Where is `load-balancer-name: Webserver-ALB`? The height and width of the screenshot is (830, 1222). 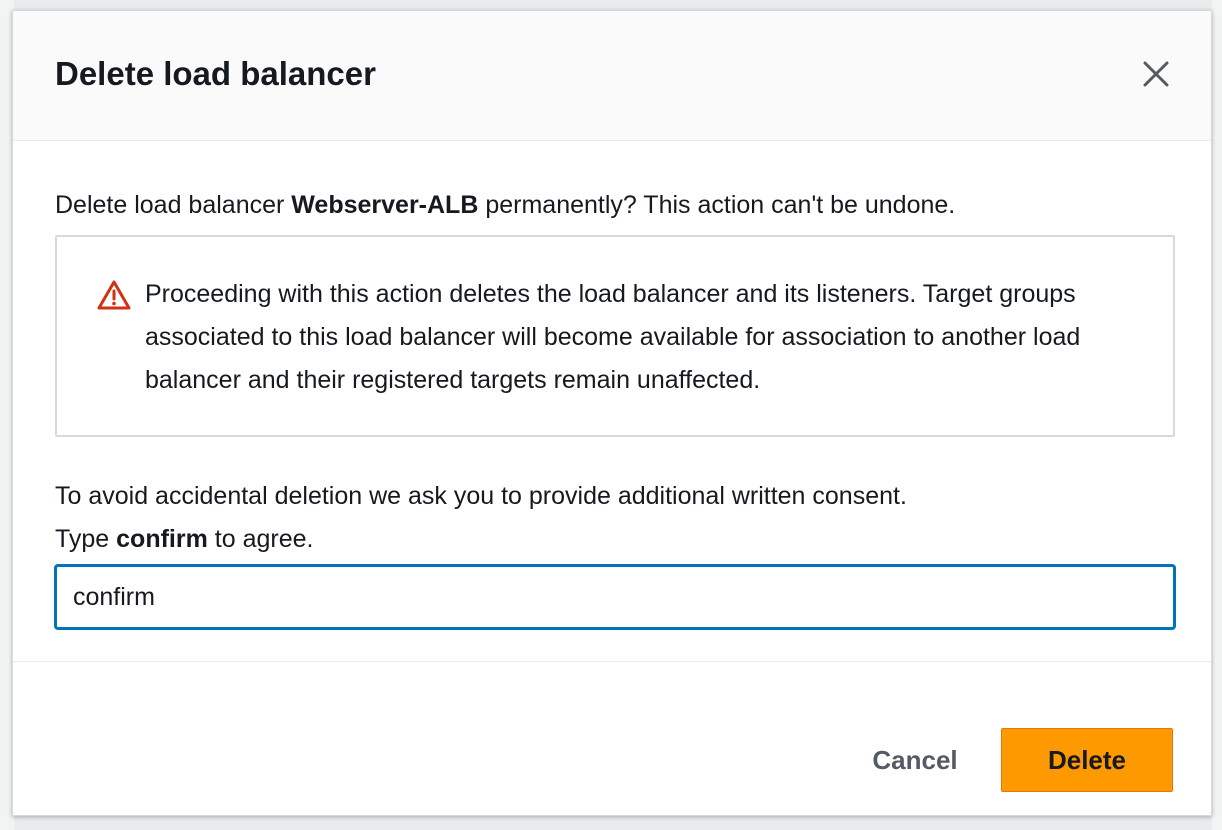
load-balancer-name: Webserver-ALB is located at coordinates (385, 205).